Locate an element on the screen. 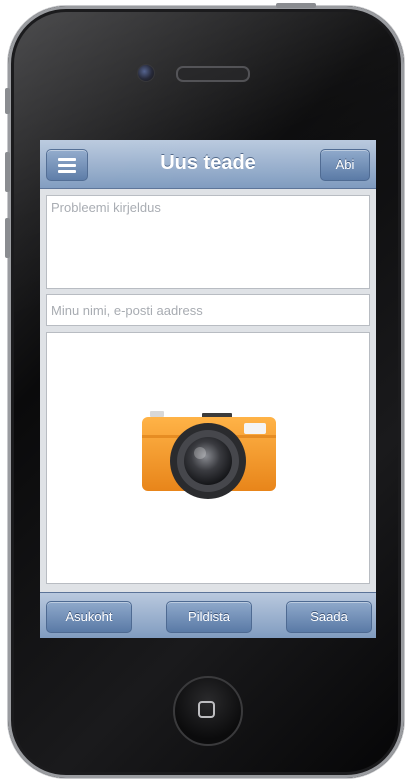 This screenshot has width=412, height=782. front-camera is located at coordinates (146, 73).